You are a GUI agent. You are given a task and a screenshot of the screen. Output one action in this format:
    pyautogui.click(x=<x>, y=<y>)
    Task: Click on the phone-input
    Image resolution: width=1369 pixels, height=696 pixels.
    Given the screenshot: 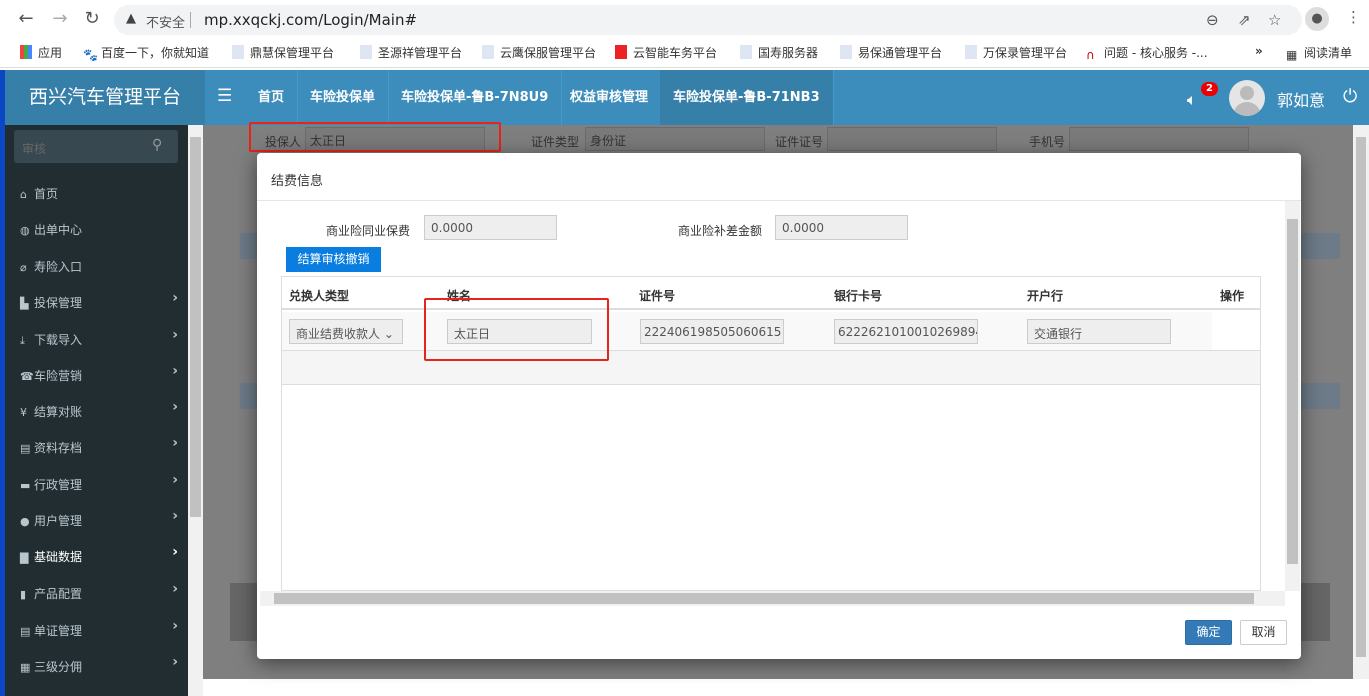 What is the action you would take?
    pyautogui.click(x=1159, y=139)
    